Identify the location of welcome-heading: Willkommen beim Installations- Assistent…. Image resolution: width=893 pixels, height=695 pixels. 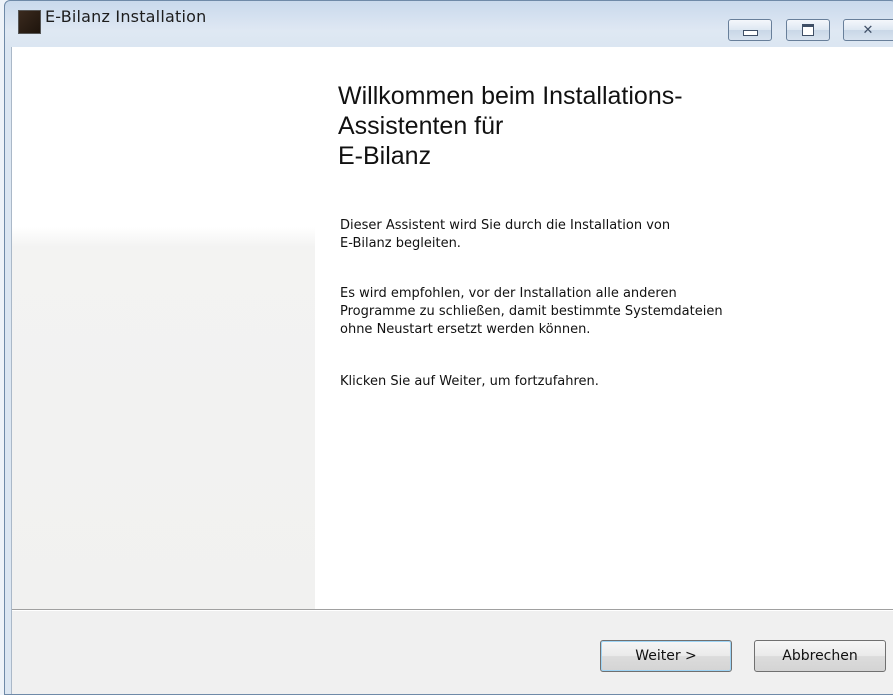
(598, 126).